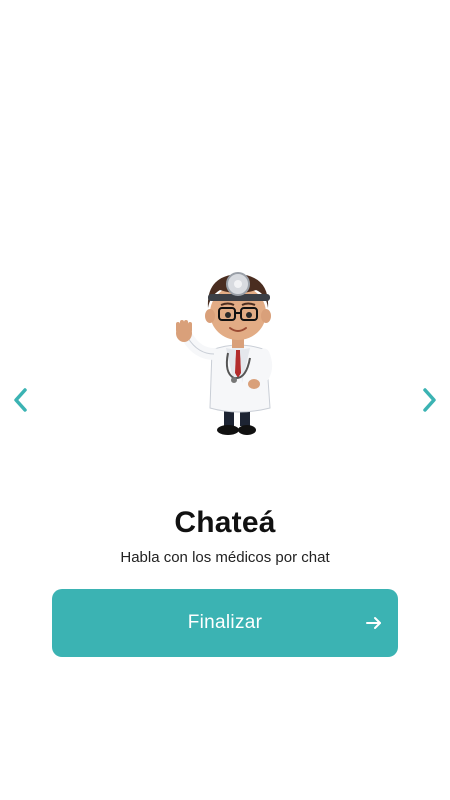  I want to click on previous-slide-button, so click(21, 400).